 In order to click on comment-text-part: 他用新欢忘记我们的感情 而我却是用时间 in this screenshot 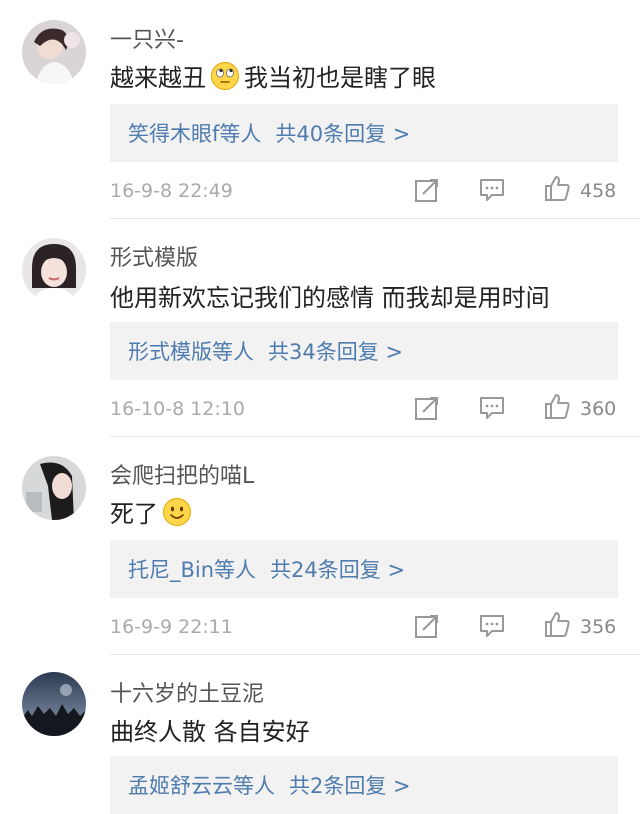, I will do `click(330, 298)`.